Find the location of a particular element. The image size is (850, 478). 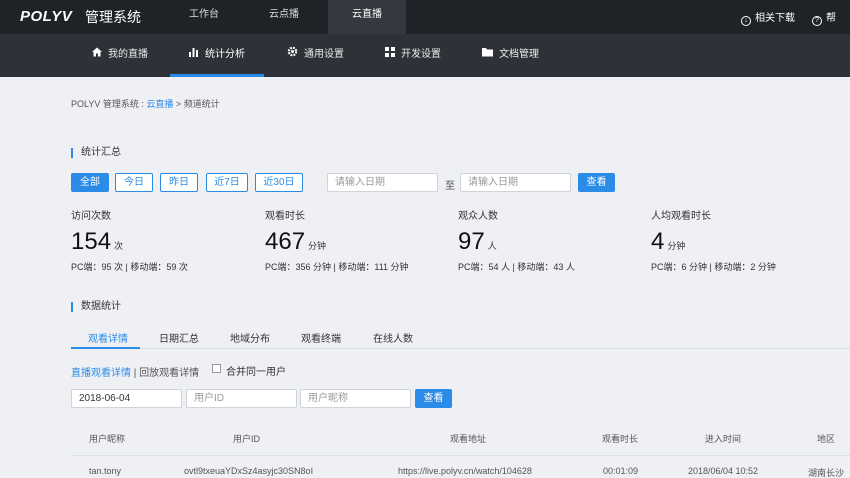

watch-type-links: 直播观看详情 | 回放观看详情 is located at coordinates (135, 371).